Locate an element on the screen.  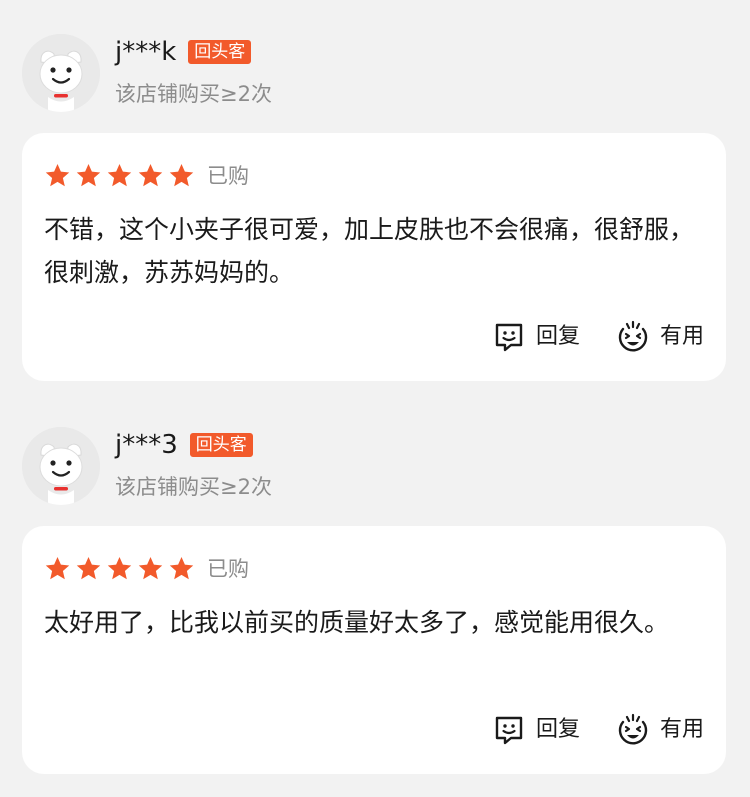
review-user-row: j***3 回头客 该店铺购买≥2次 is located at coordinates (375, 468).